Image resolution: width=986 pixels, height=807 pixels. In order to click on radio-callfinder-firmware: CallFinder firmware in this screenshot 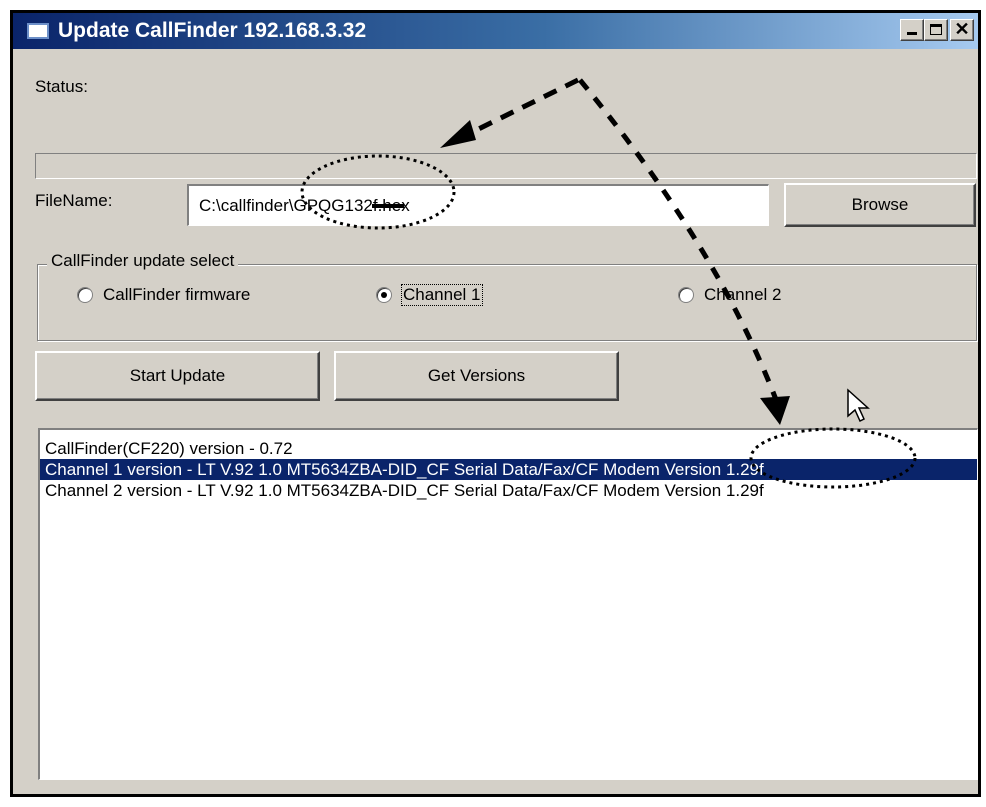, I will do `click(163, 295)`.